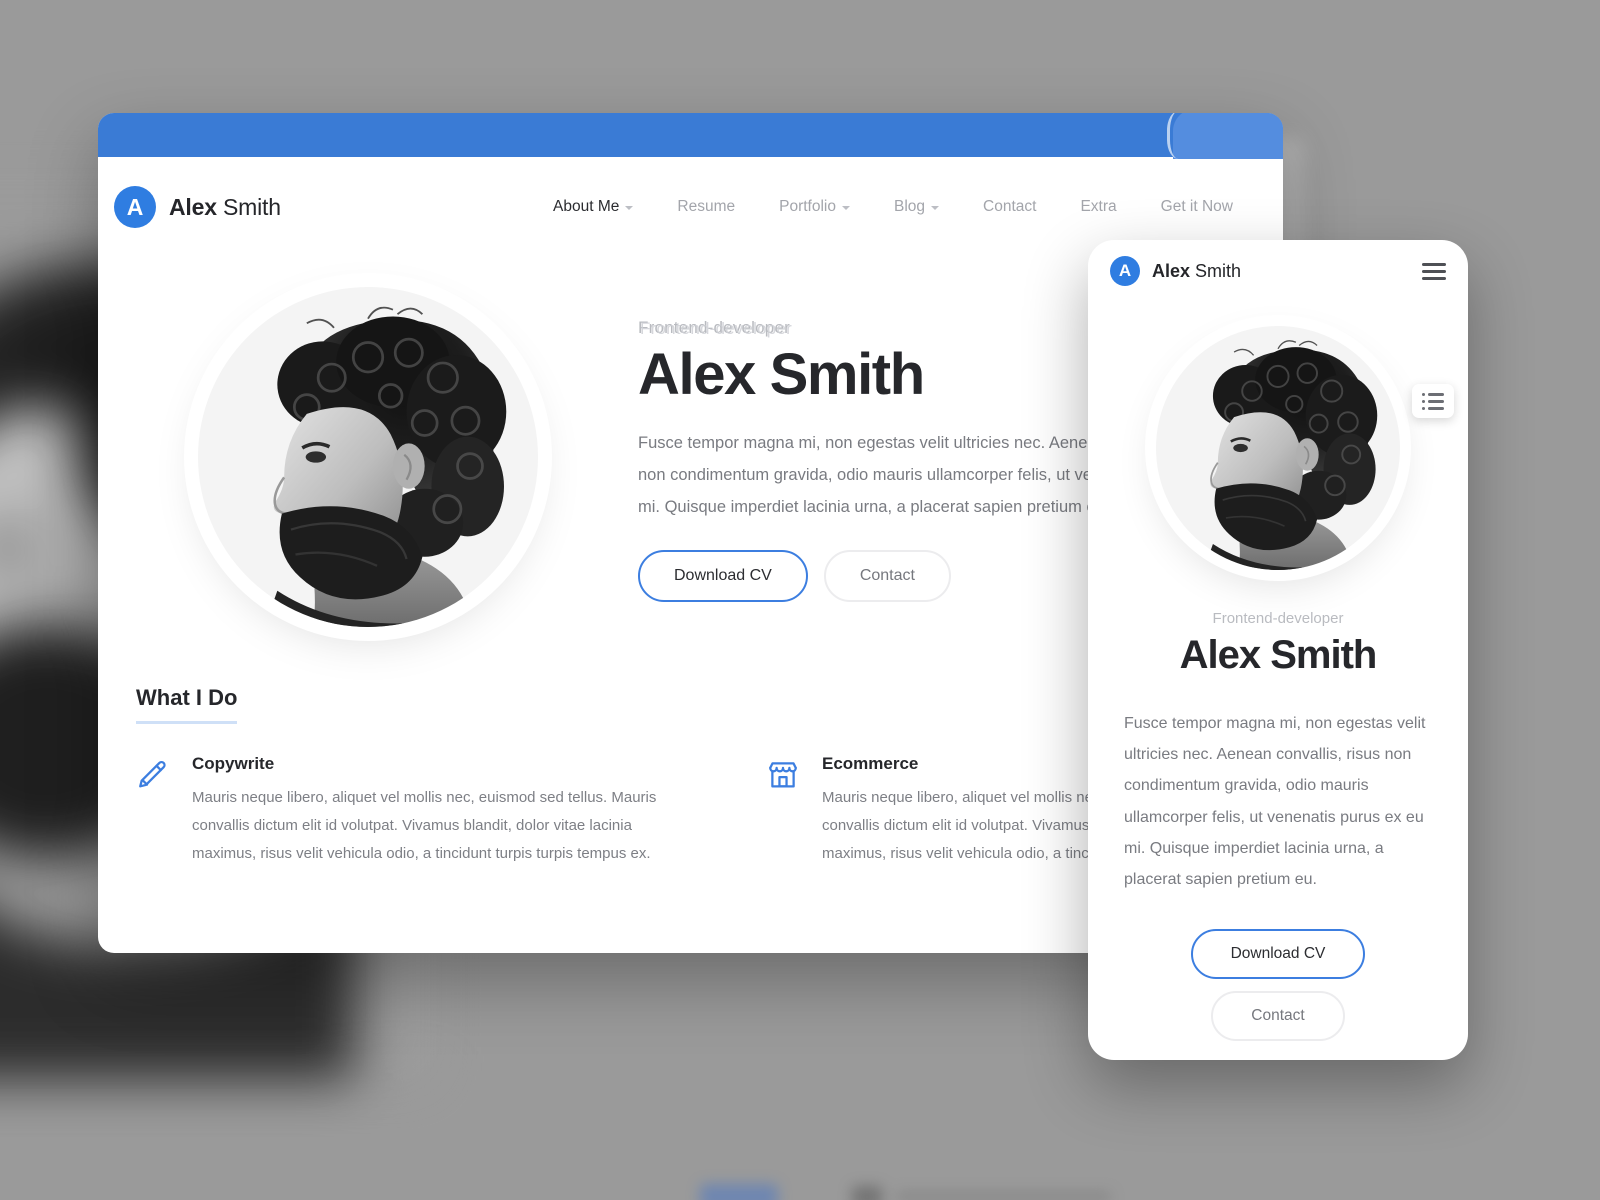 The height and width of the screenshot is (1200, 1600). What do you see at coordinates (785, 810) in the screenshot?
I see `storefront-icon` at bounding box center [785, 810].